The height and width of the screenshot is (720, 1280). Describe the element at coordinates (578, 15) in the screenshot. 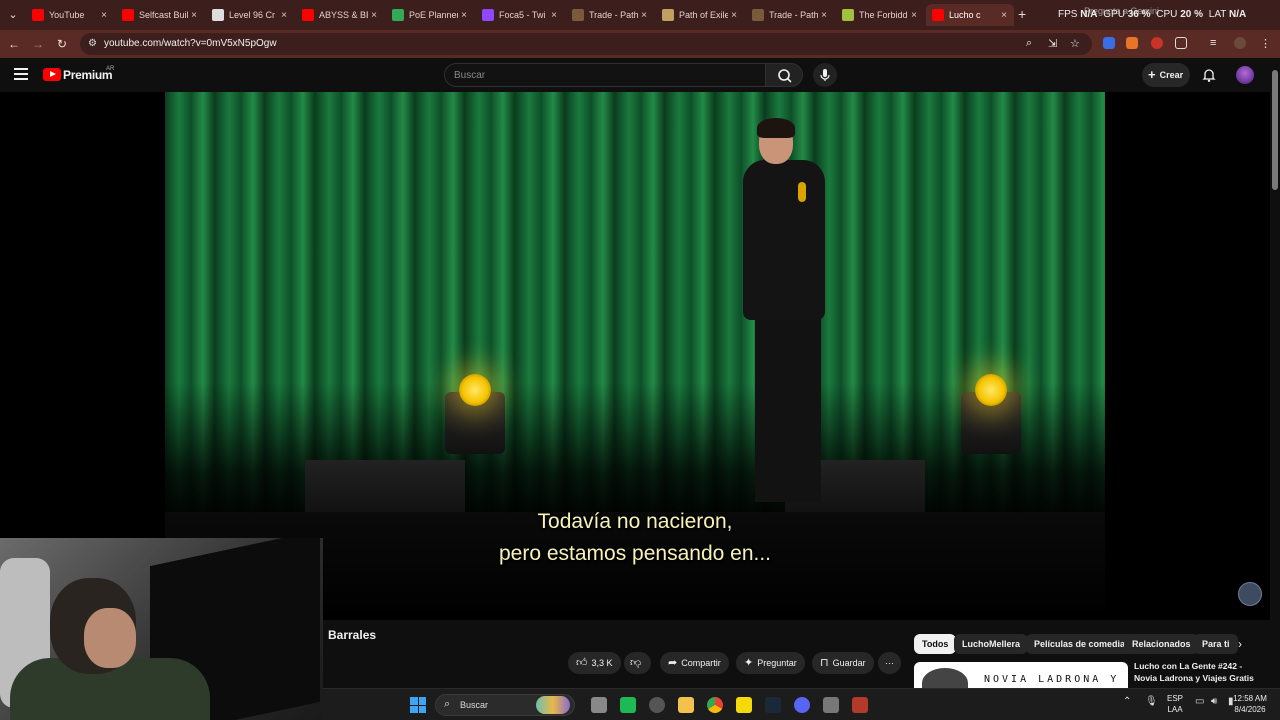

I see `poe-icon` at that location.